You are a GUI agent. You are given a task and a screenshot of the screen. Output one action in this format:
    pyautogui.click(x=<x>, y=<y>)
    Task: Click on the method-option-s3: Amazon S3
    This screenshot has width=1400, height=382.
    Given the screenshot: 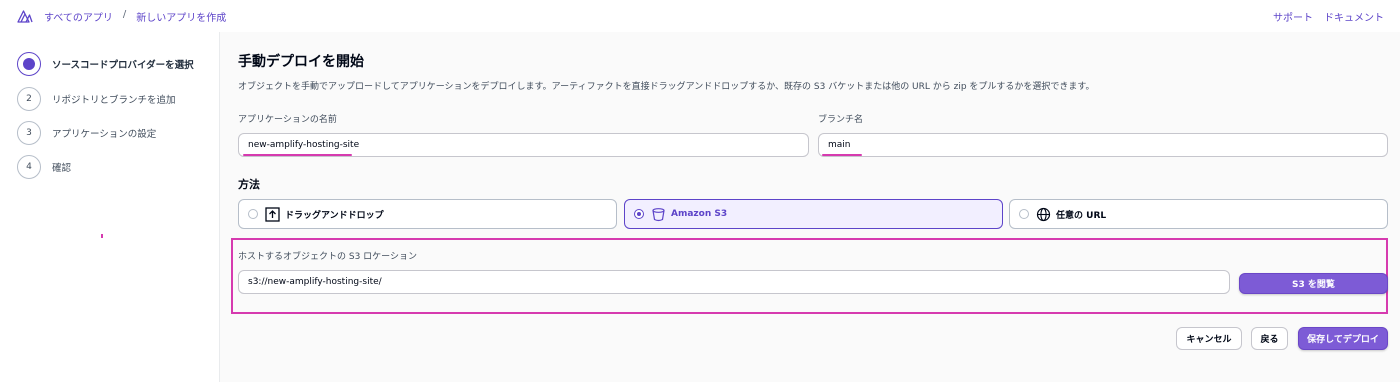 What is the action you would take?
    pyautogui.click(x=813, y=214)
    